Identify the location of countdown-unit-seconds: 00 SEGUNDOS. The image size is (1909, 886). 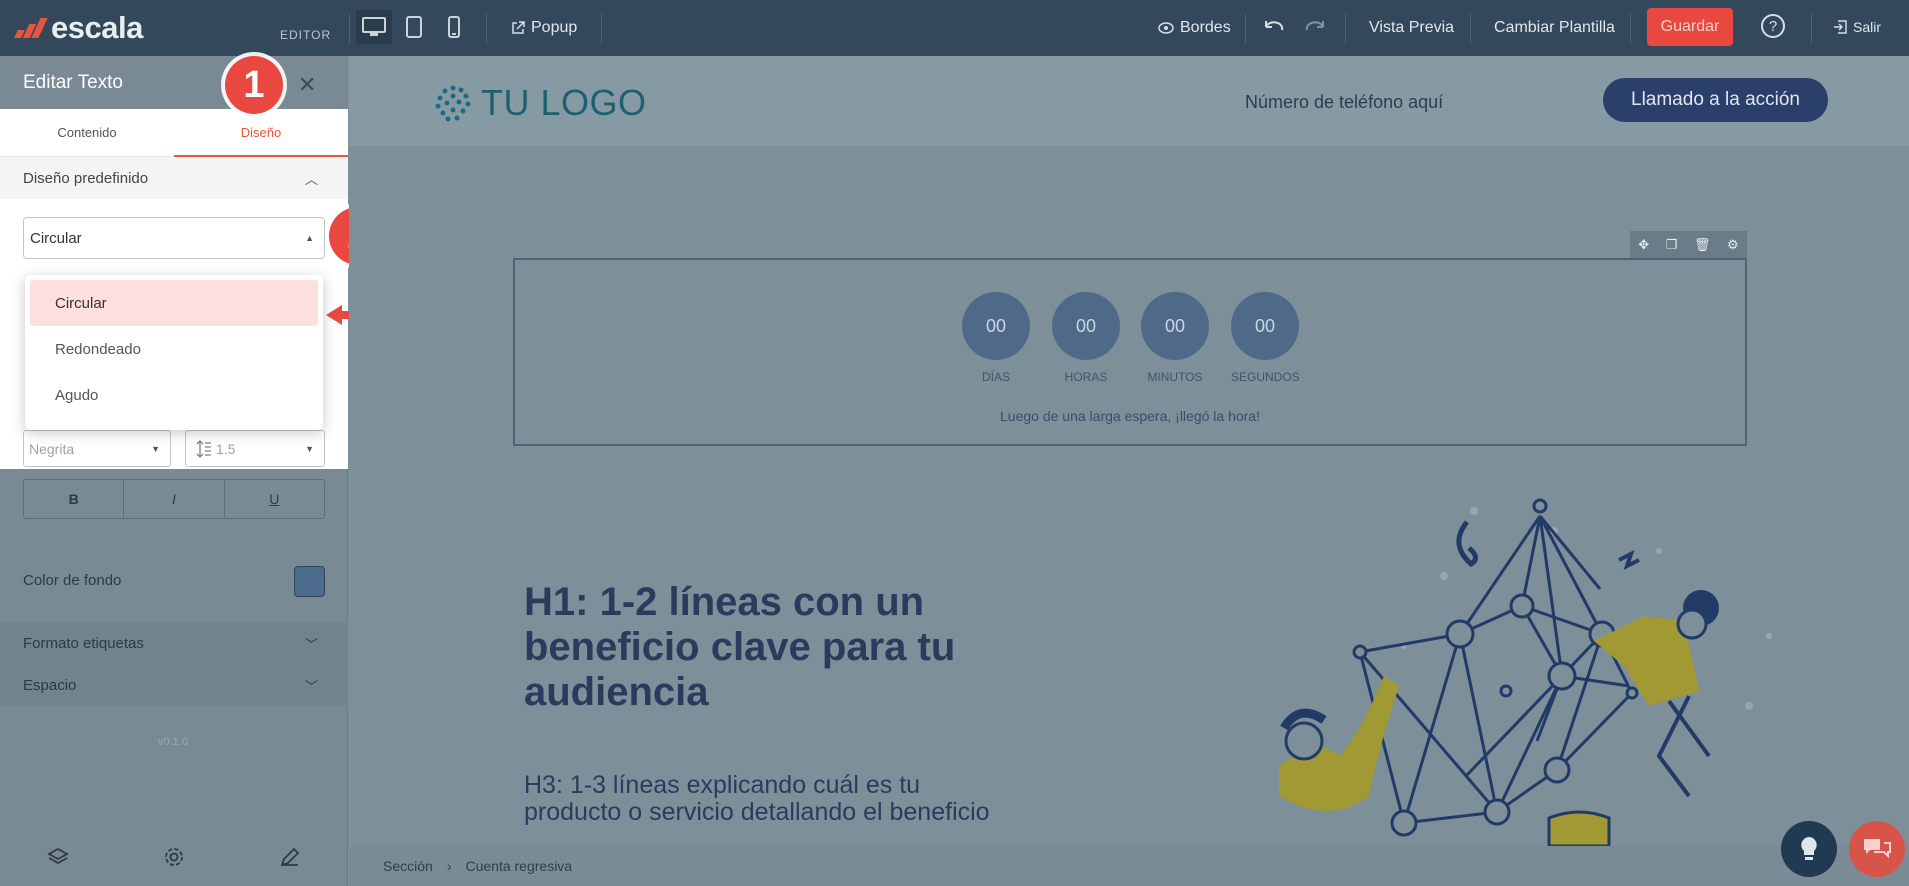
(1265, 338).